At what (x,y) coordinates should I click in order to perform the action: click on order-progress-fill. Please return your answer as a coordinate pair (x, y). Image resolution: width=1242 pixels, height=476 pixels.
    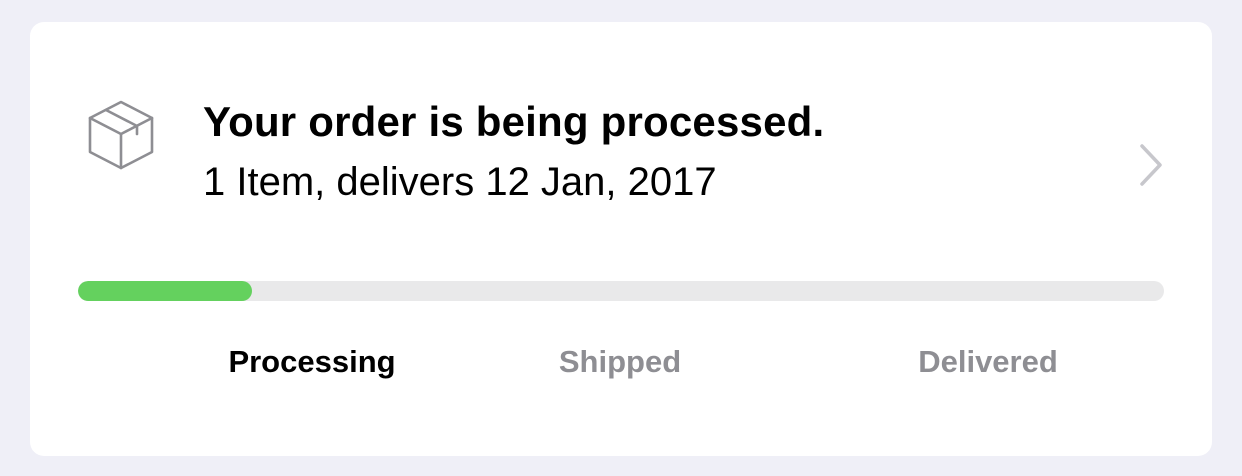
    Looking at the image, I should click on (165, 291).